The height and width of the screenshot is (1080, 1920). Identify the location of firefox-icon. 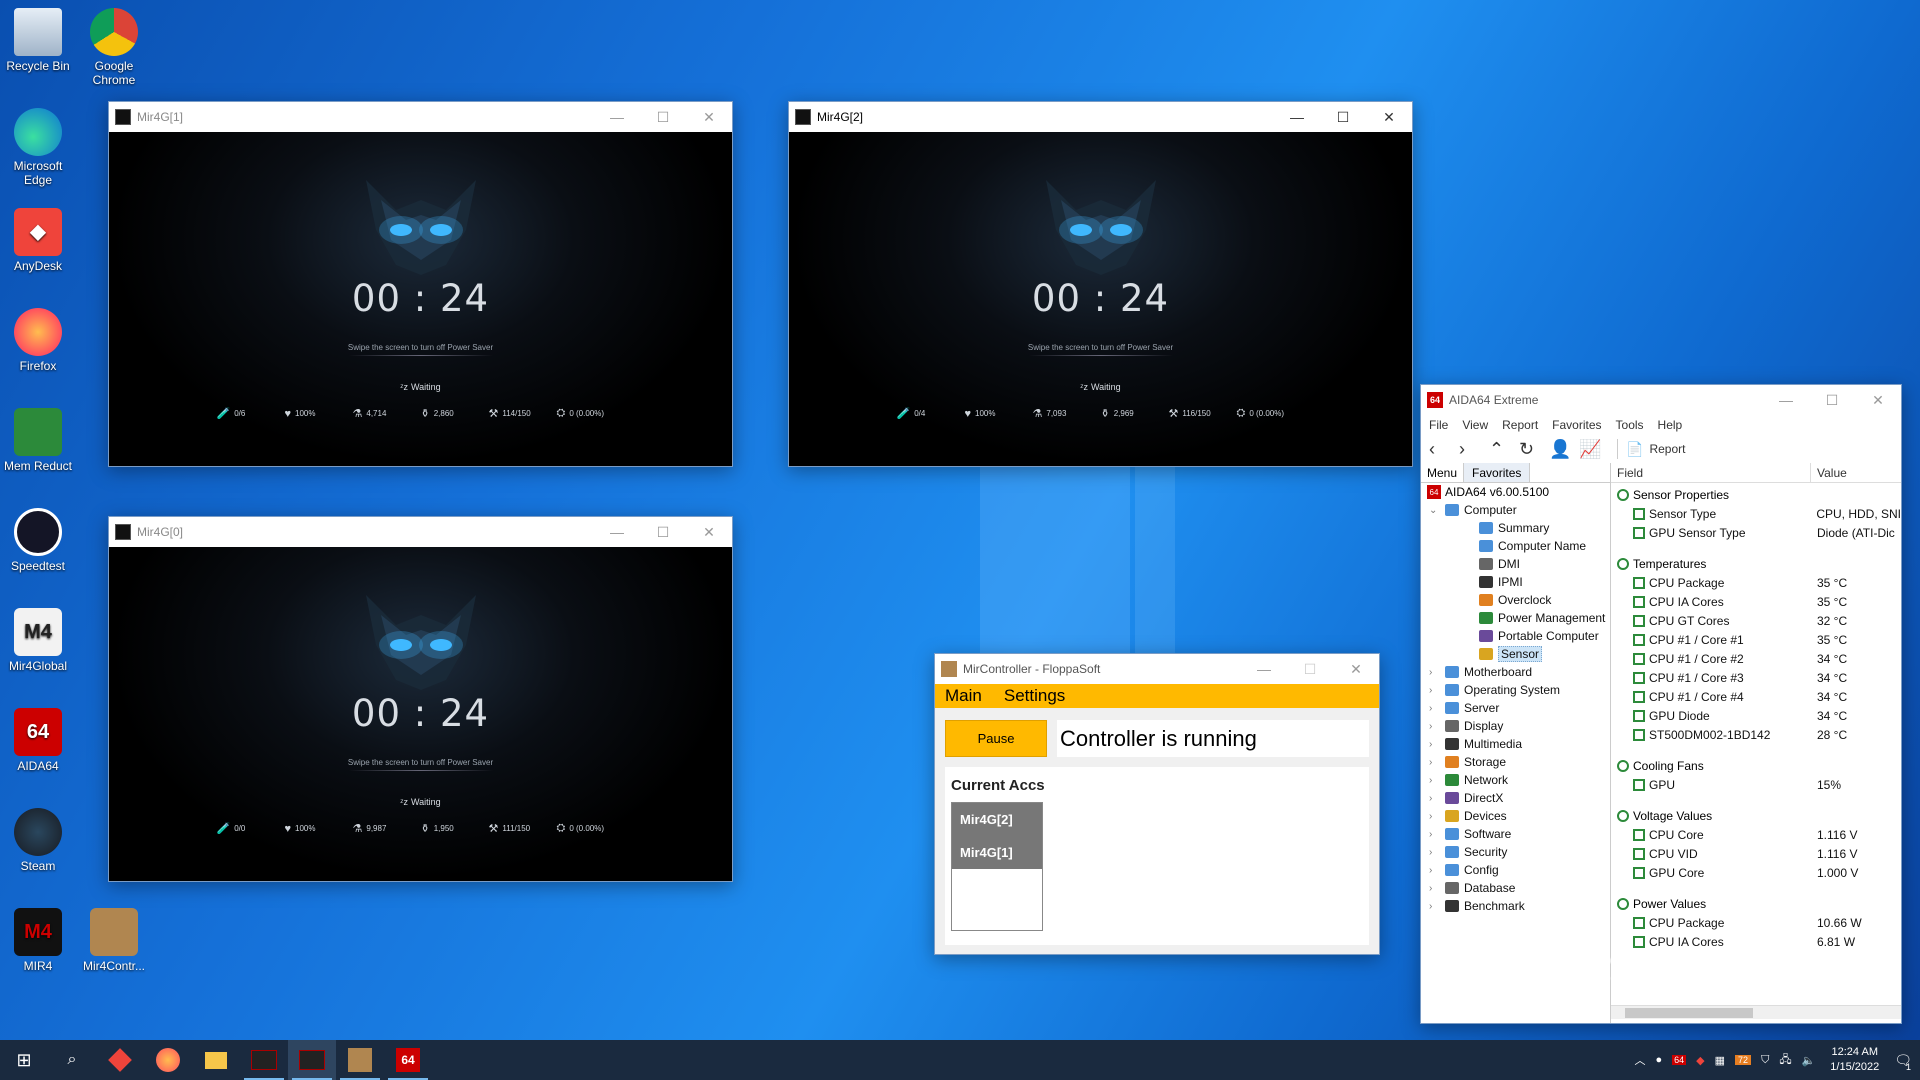
(168, 1060).